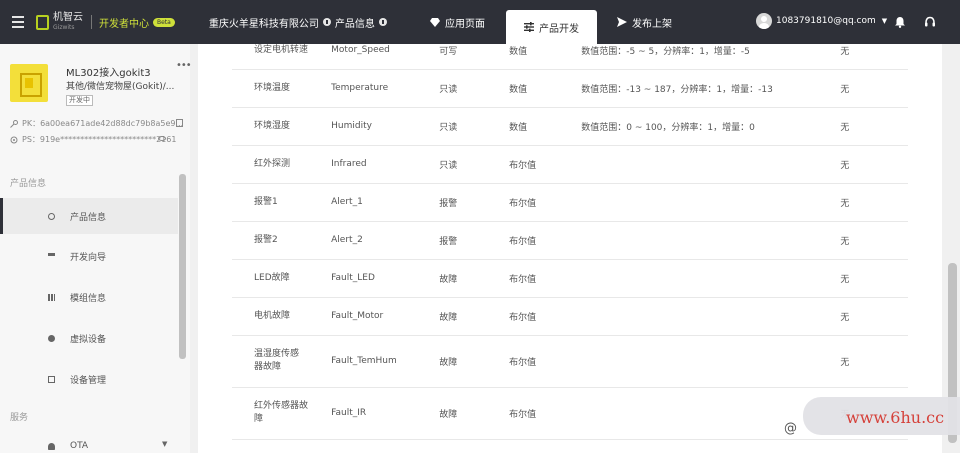 The height and width of the screenshot is (453, 960). Describe the element at coordinates (108, 73) in the screenshot. I see `product-name: ML302接入gokit3` at that location.